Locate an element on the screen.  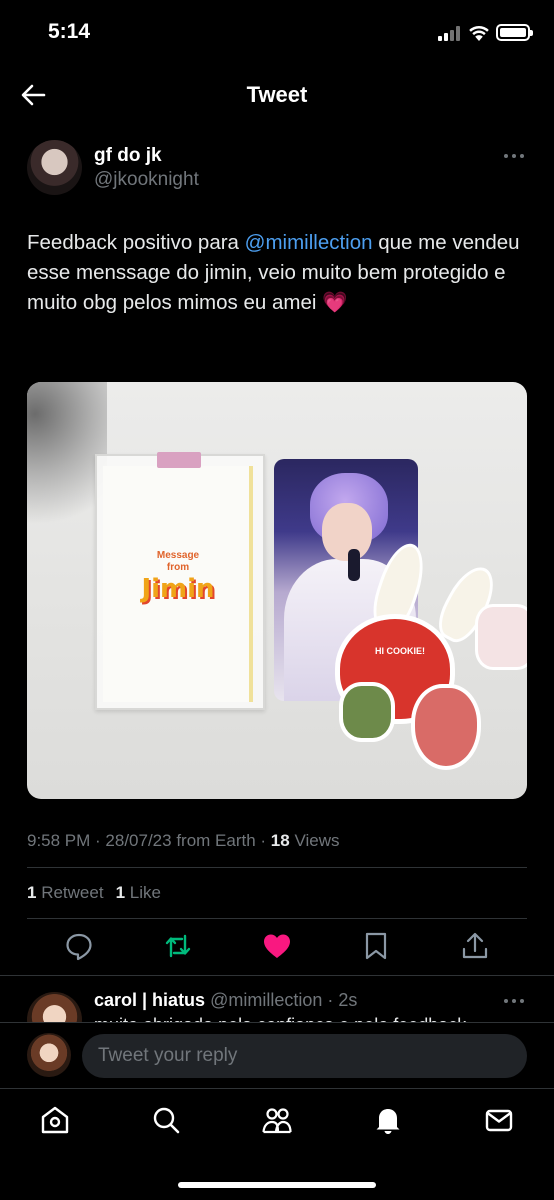
author-avatar is located at coordinates (54, 167).